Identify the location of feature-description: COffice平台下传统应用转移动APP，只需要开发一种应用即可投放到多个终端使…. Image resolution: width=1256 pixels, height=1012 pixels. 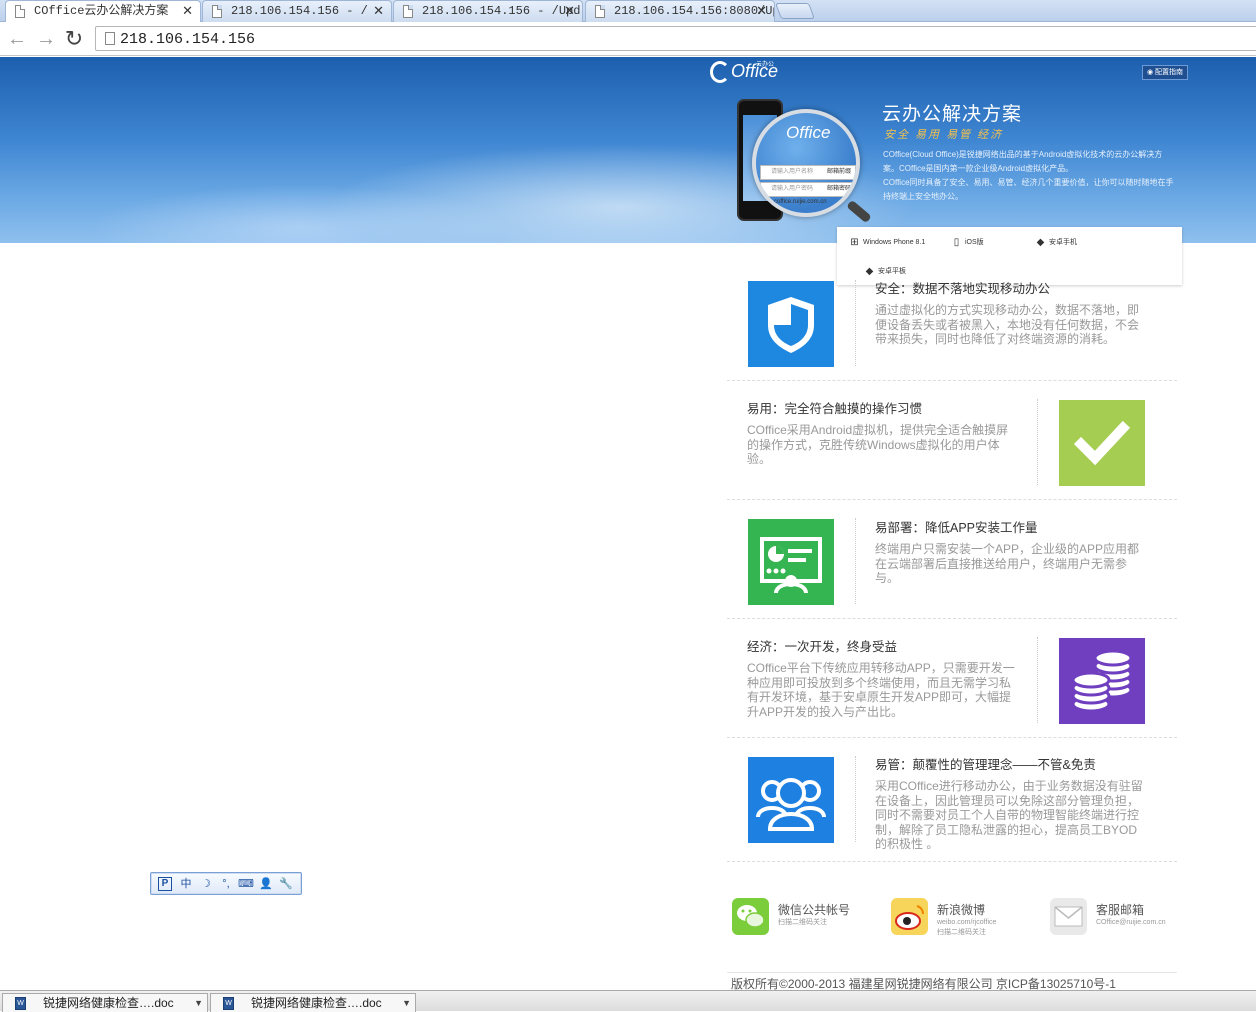
(881, 690).